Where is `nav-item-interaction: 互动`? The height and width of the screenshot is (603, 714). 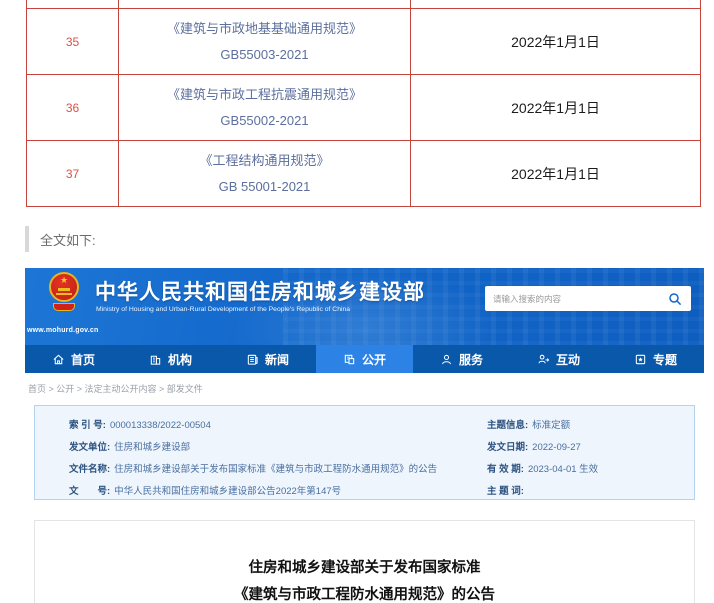
nav-item-interaction: 互动 is located at coordinates (558, 359).